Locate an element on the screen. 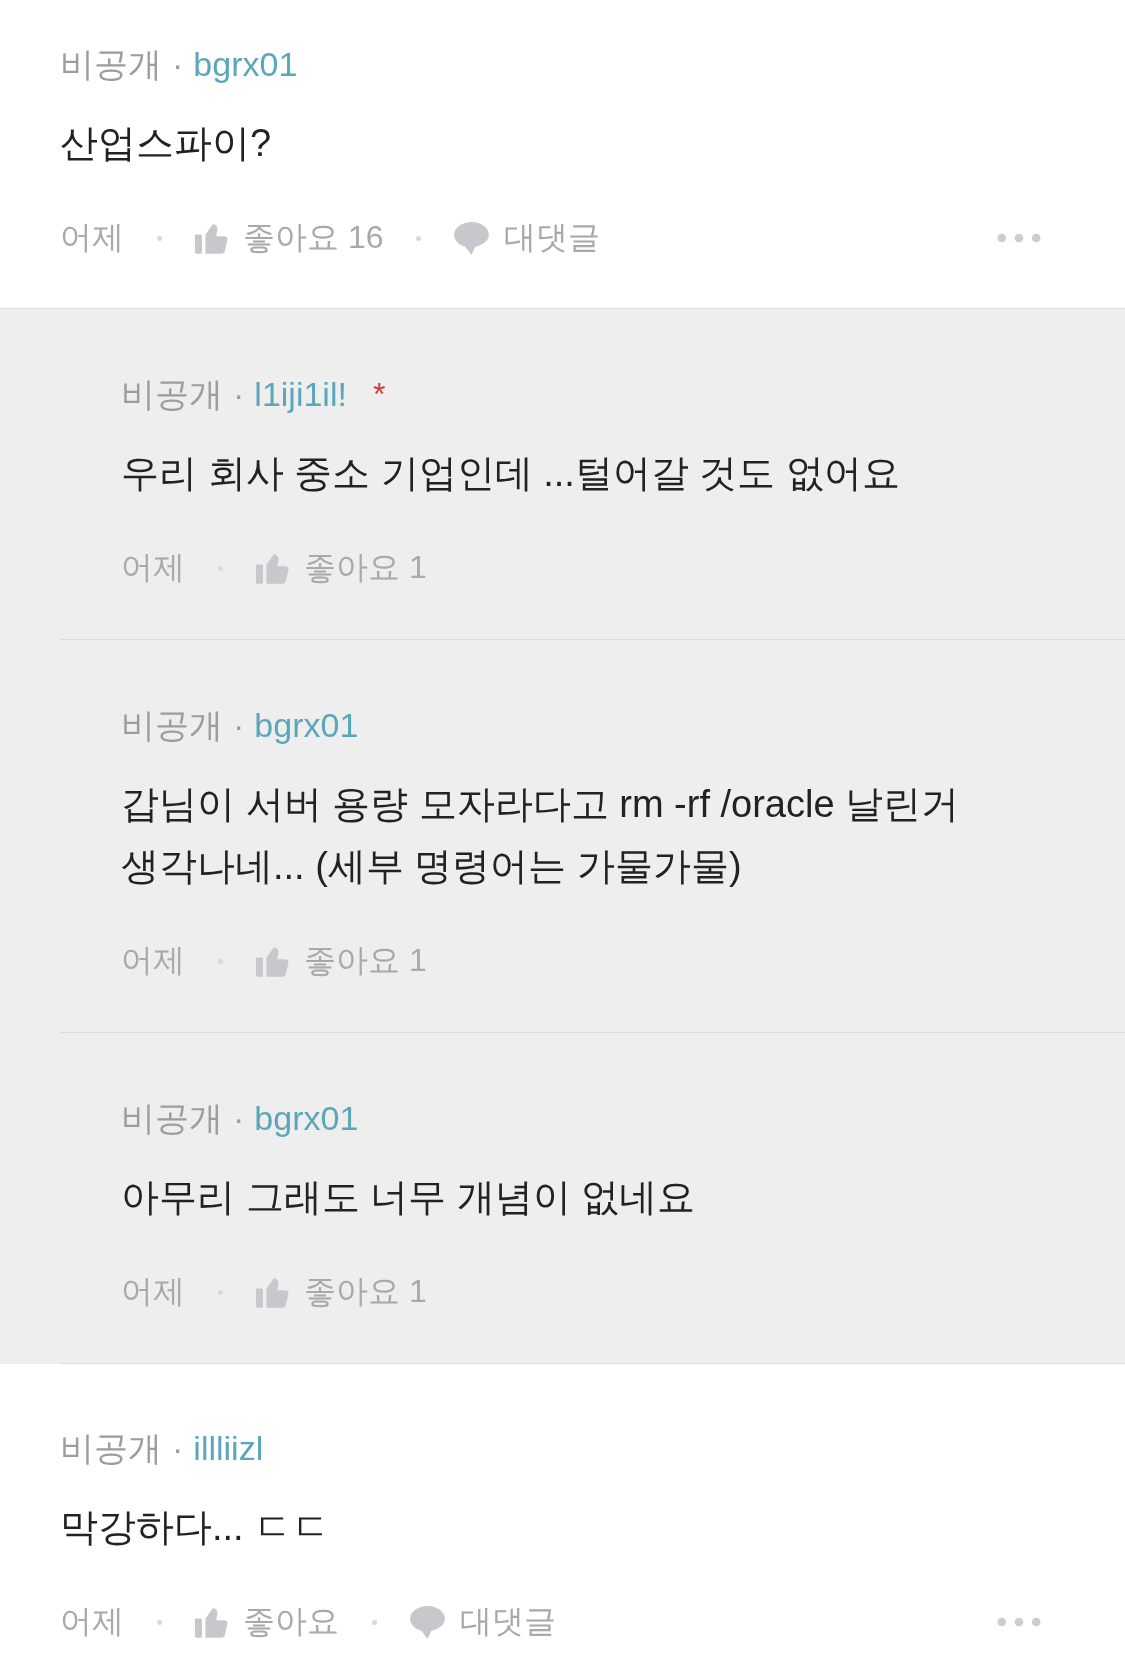 The height and width of the screenshot is (1665, 1125). comment-text: 갑님이 서버 용량 모자라다고 rm -rf /oracle 날린거 생각나네... (세부 명령어는 가물가물) is located at coordinates (541, 835).